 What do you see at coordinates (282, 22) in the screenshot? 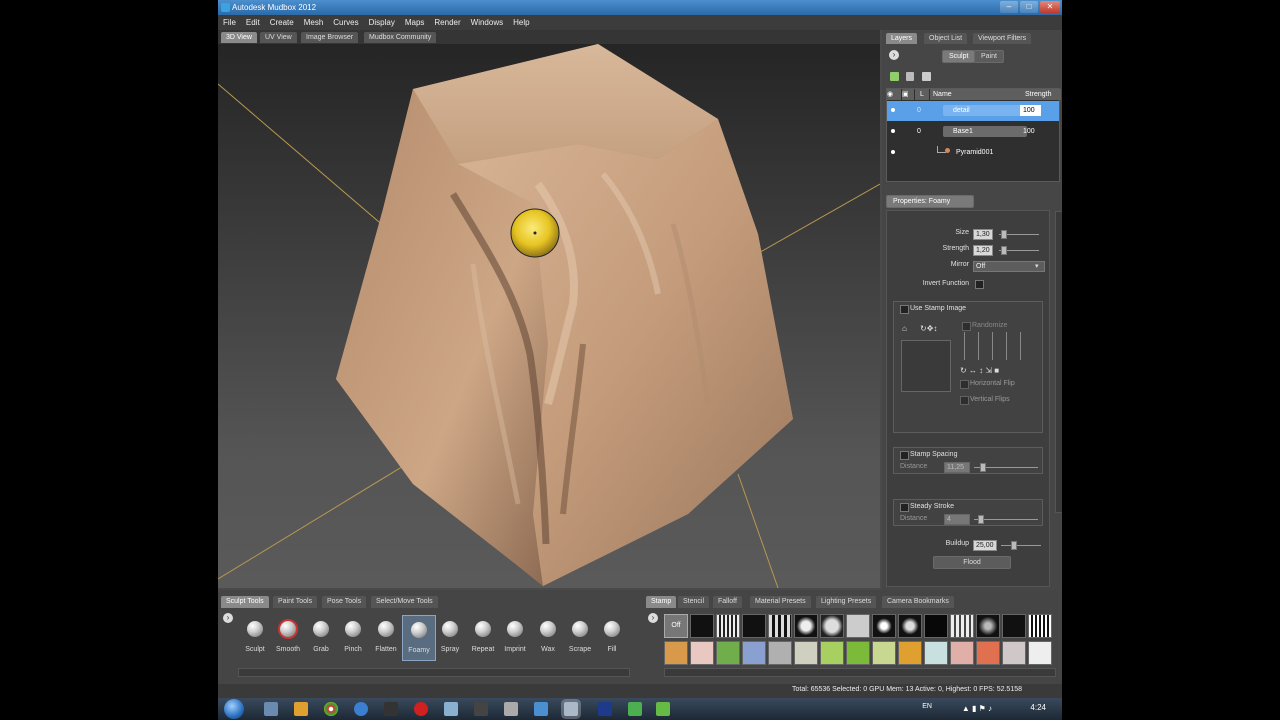
I see `menu-create: Create` at bounding box center [282, 22].